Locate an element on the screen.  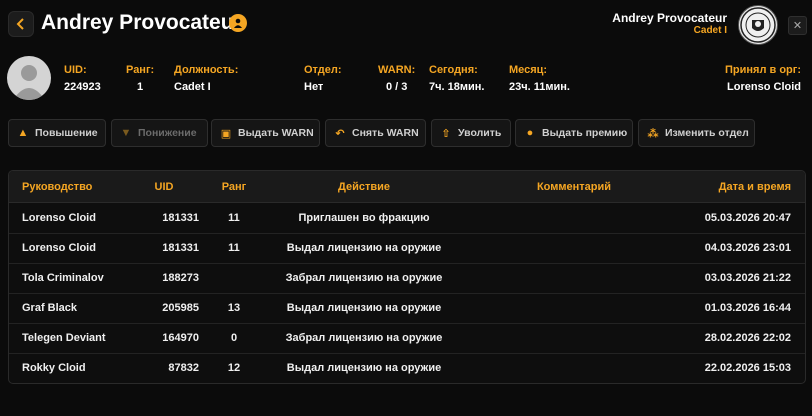
chevron-left-icon is located at coordinates (20, 24).